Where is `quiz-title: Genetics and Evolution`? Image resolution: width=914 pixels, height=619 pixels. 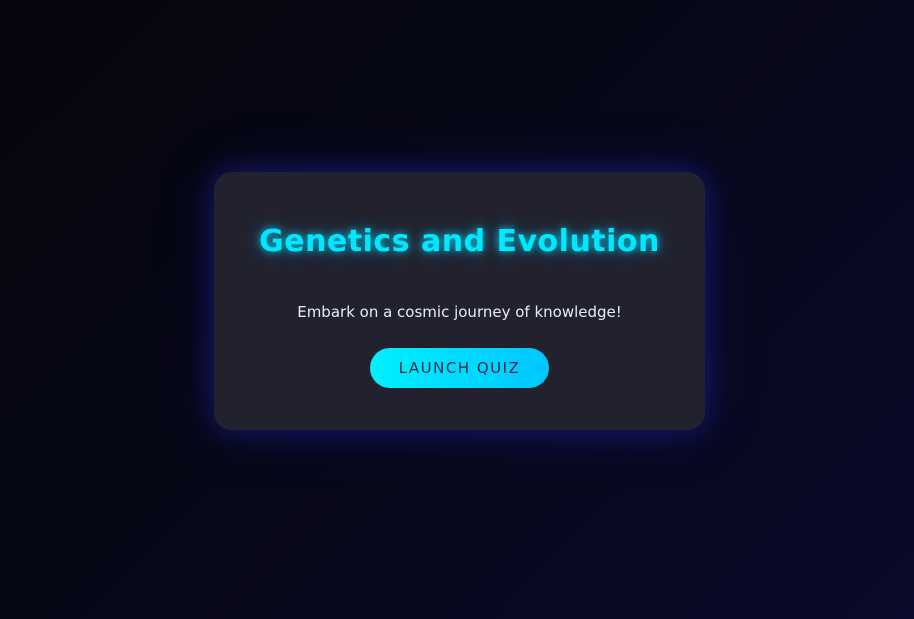 quiz-title: Genetics and Evolution is located at coordinates (459, 241).